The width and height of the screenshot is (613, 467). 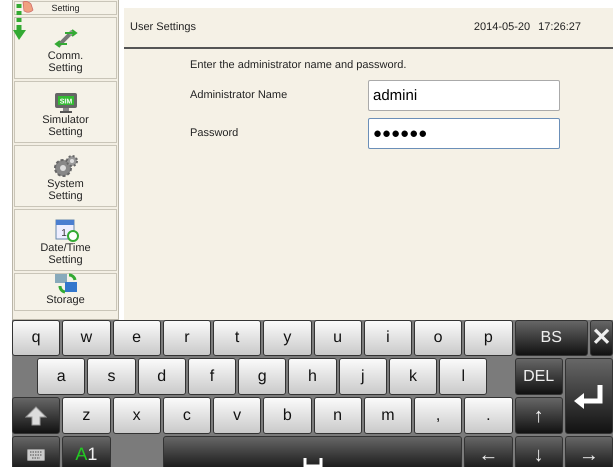 I want to click on shift-icon, so click(x=36, y=416).